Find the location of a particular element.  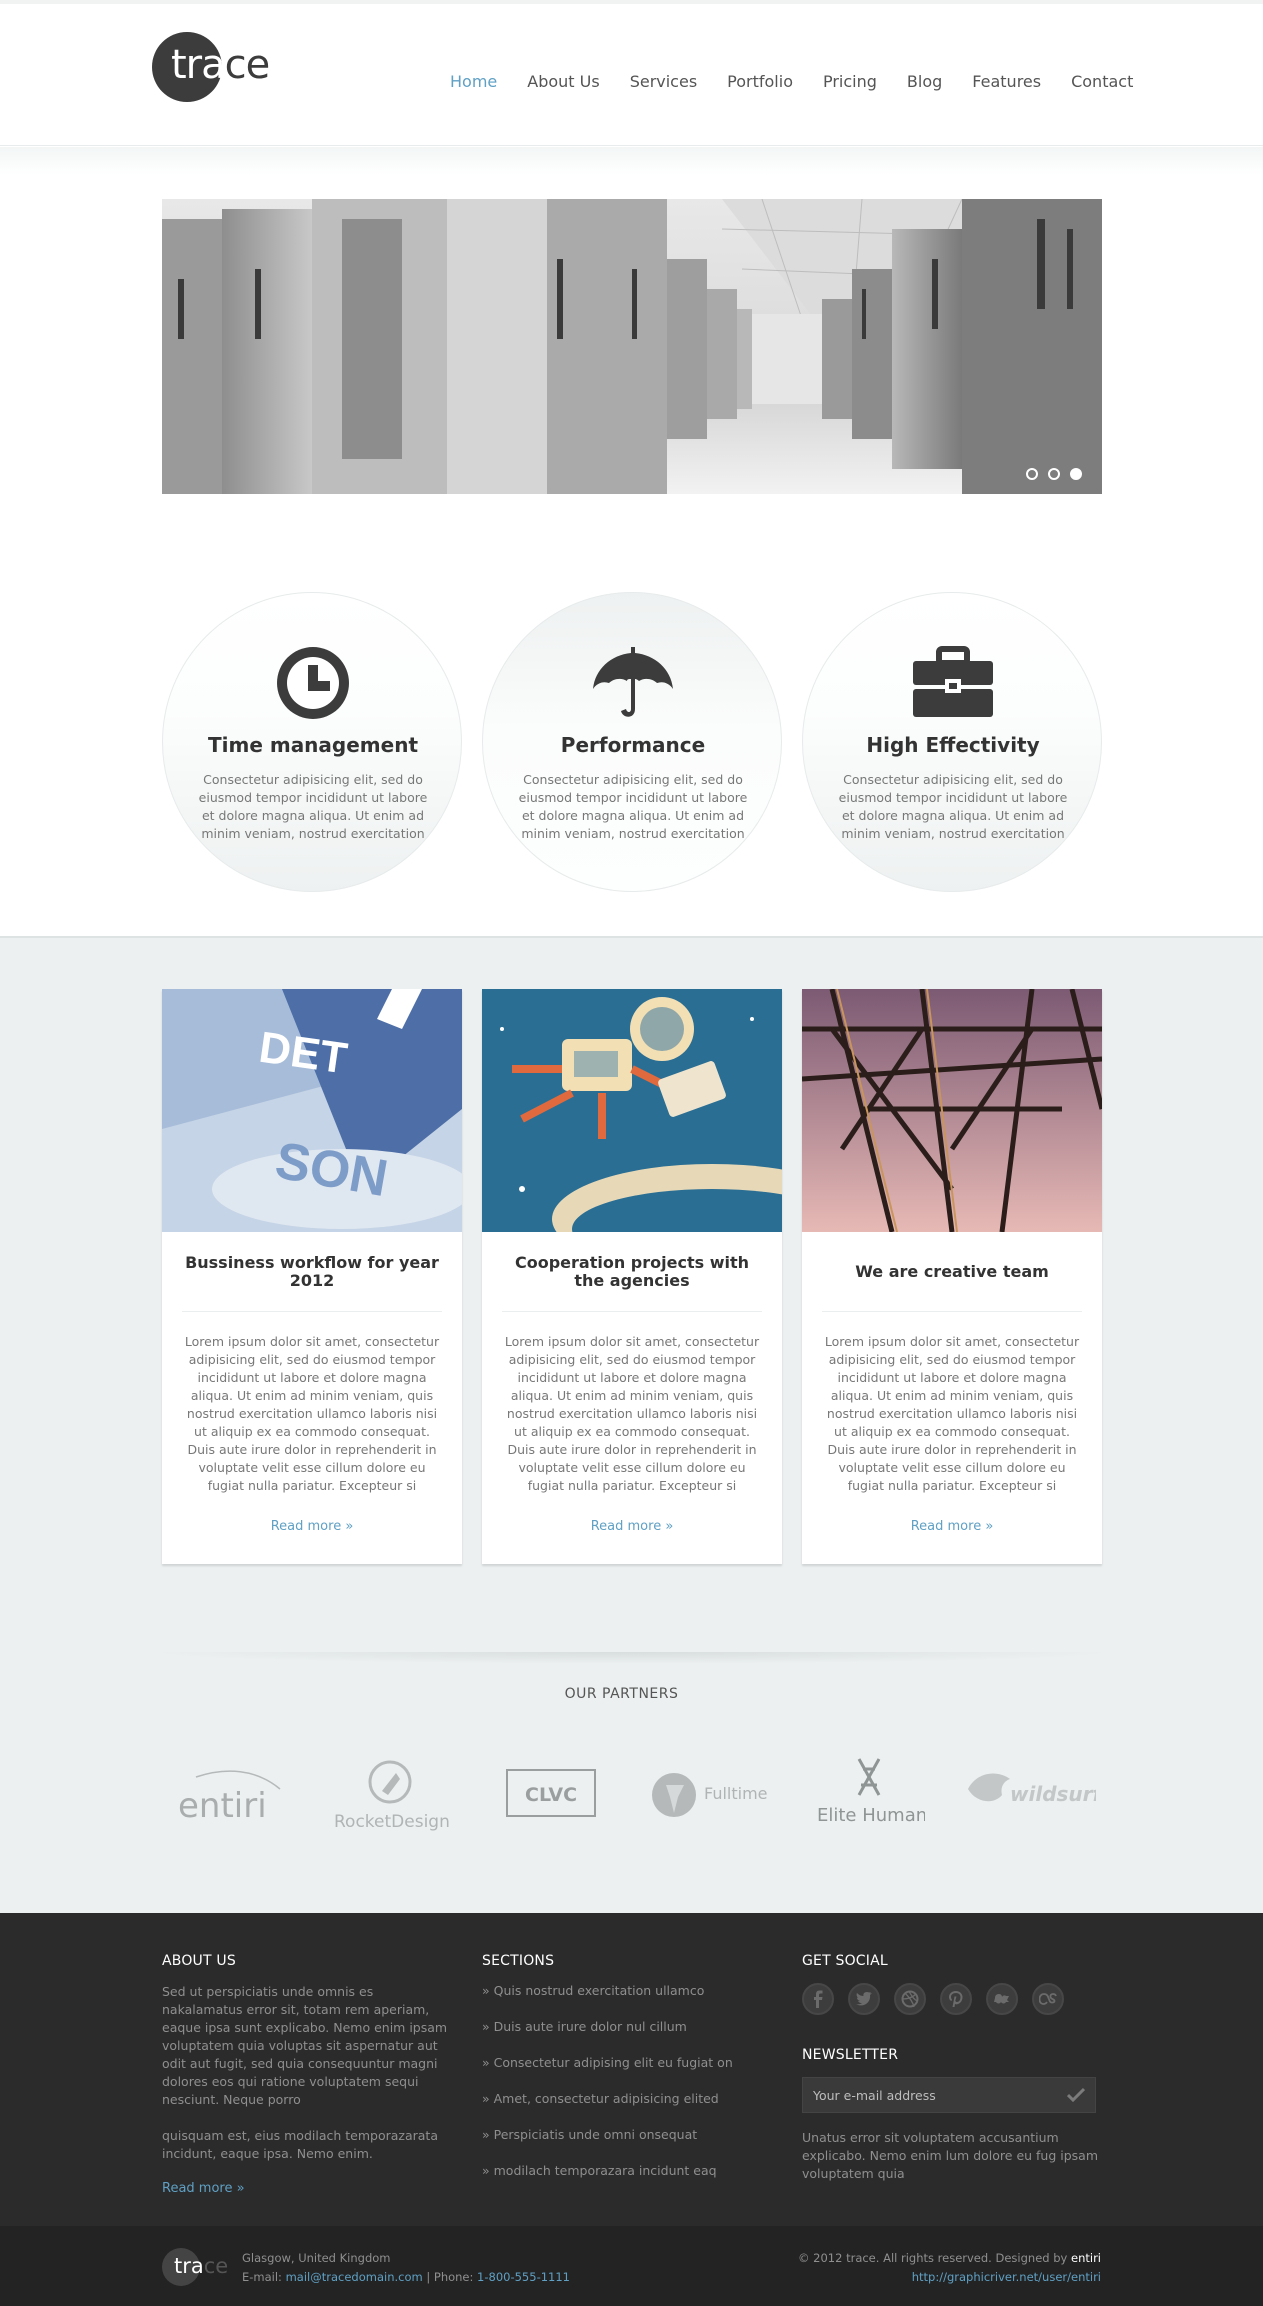

partner-name: wildsurf is located at coordinates (1053, 1794).